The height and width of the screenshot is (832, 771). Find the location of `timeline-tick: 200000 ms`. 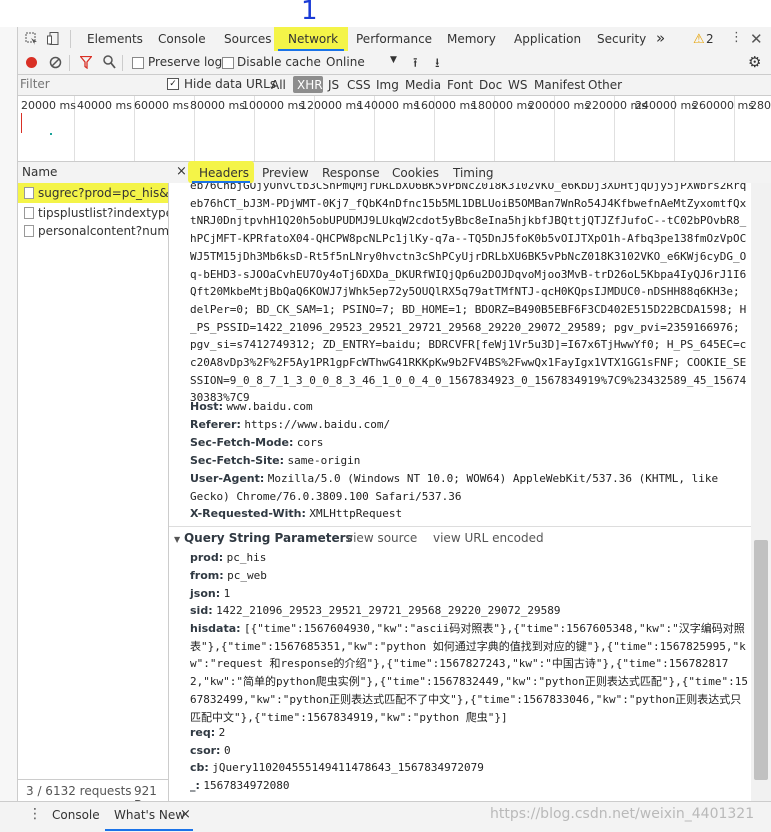

timeline-tick: 200000 ms is located at coordinates (559, 105).